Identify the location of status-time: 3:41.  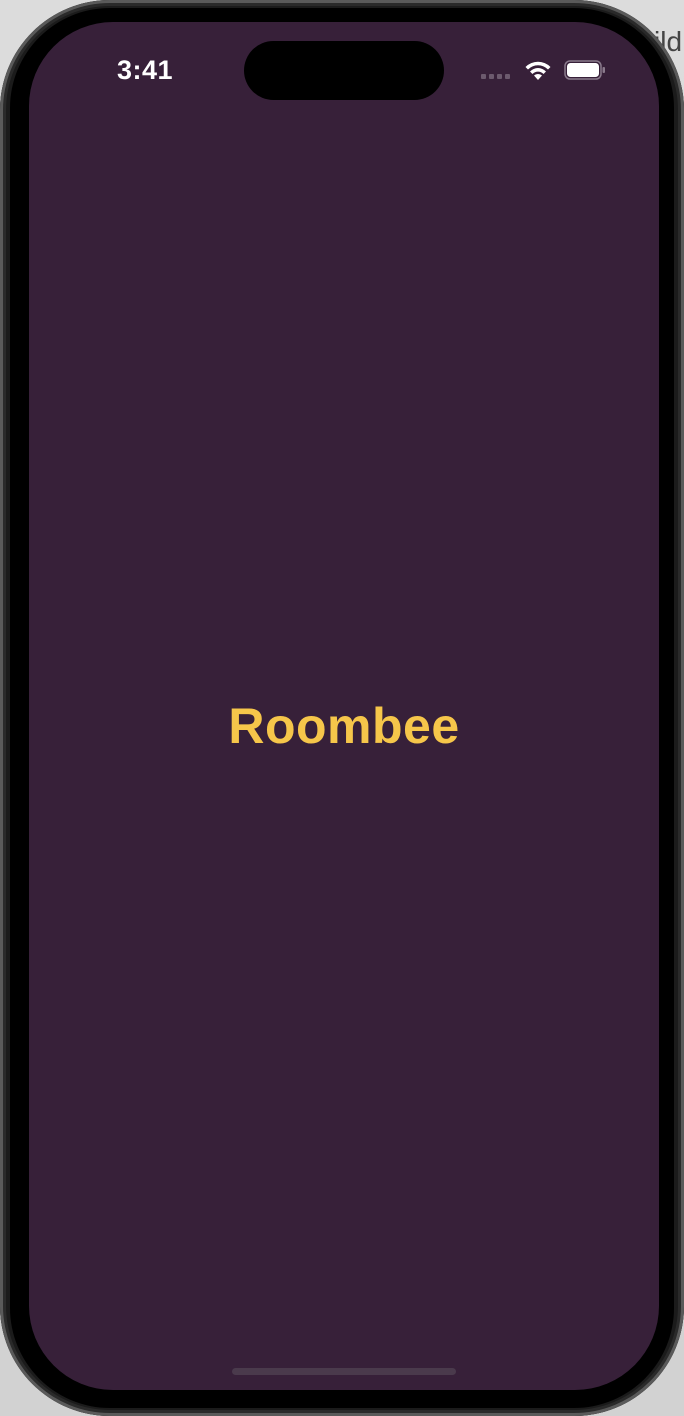
(145, 70).